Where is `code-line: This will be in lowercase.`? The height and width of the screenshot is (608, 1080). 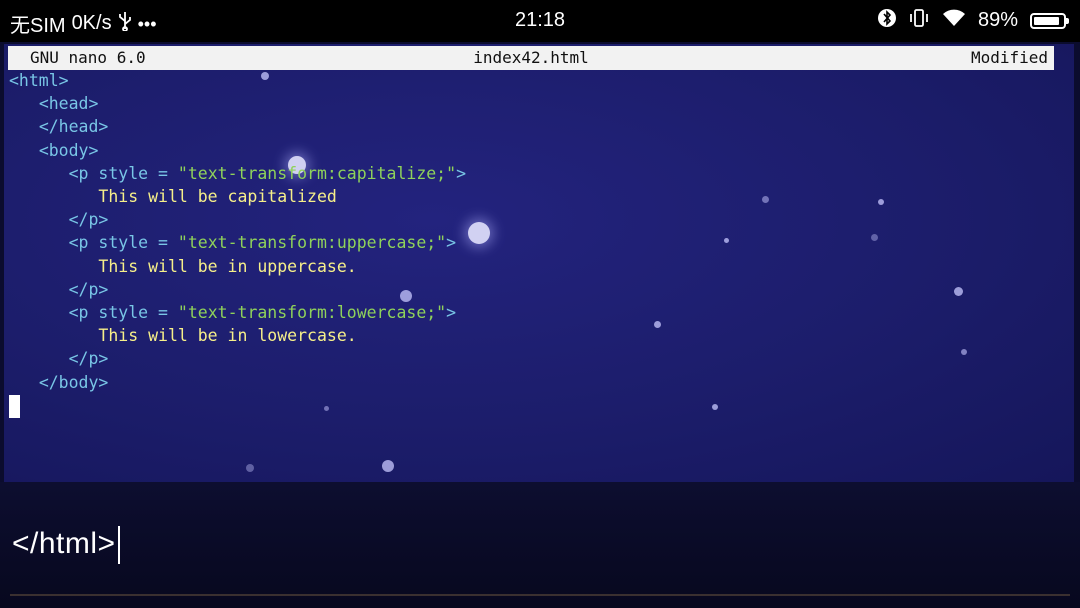
code-line: This will be in lowercase. is located at coordinates (237, 335).